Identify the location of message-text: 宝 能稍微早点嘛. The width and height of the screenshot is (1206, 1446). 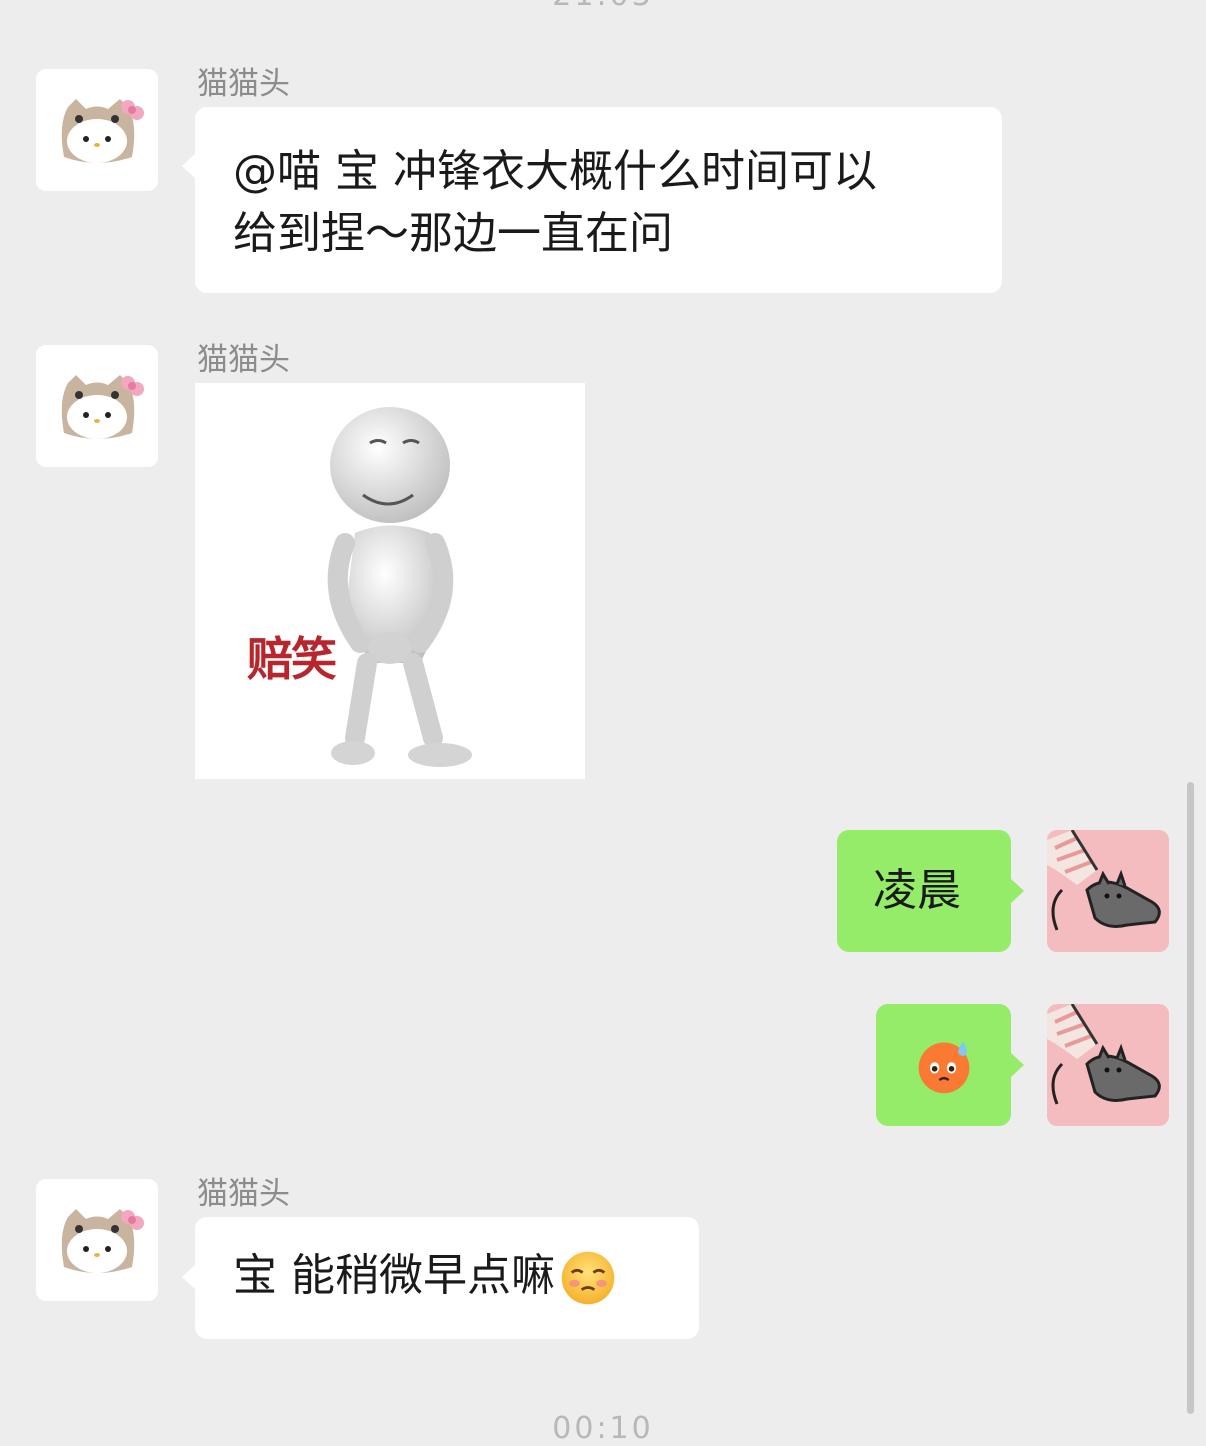
(394, 1275).